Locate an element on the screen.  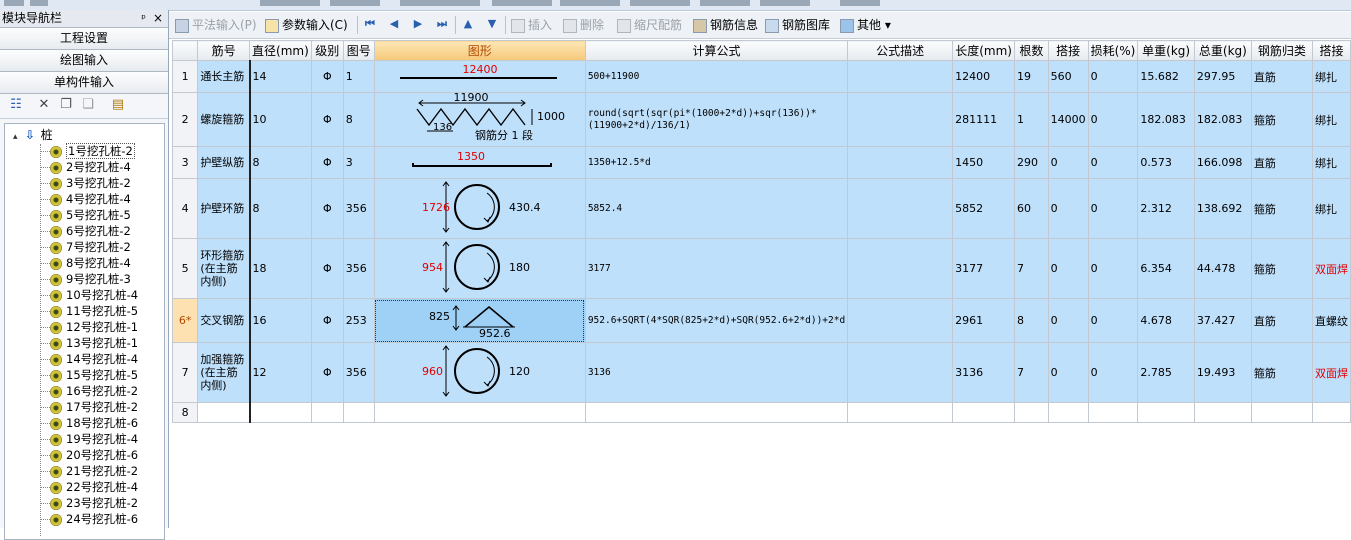
cell-diameter: 16 is located at coordinates (280, 320).